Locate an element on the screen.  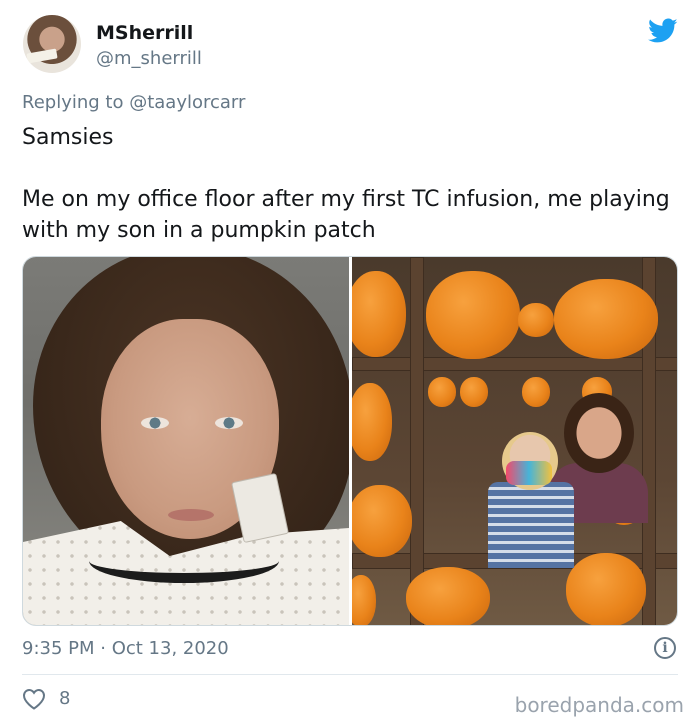
avatar-sign is located at coordinates (42, 56).